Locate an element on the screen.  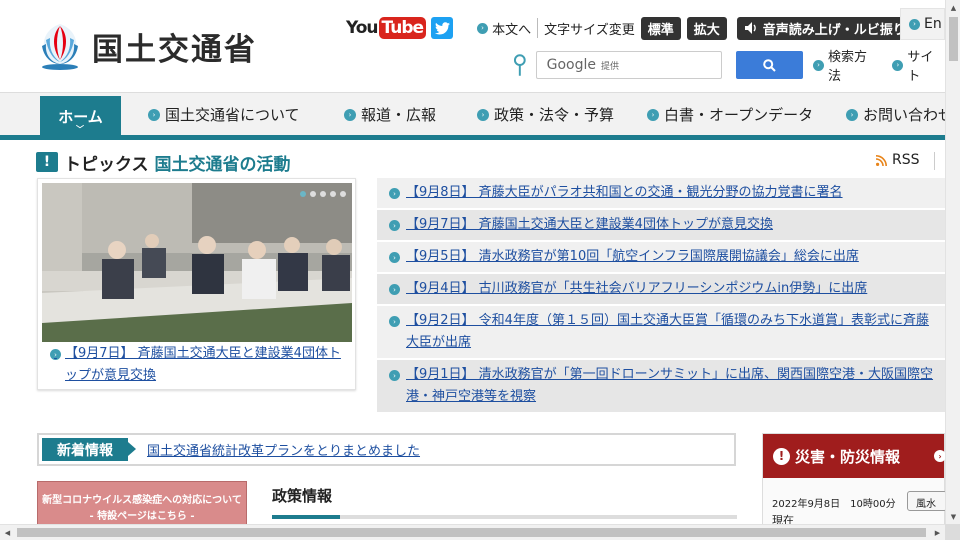
voice-reading-label: 音声読み上げ・ルビ振り is located at coordinates (834, 30).